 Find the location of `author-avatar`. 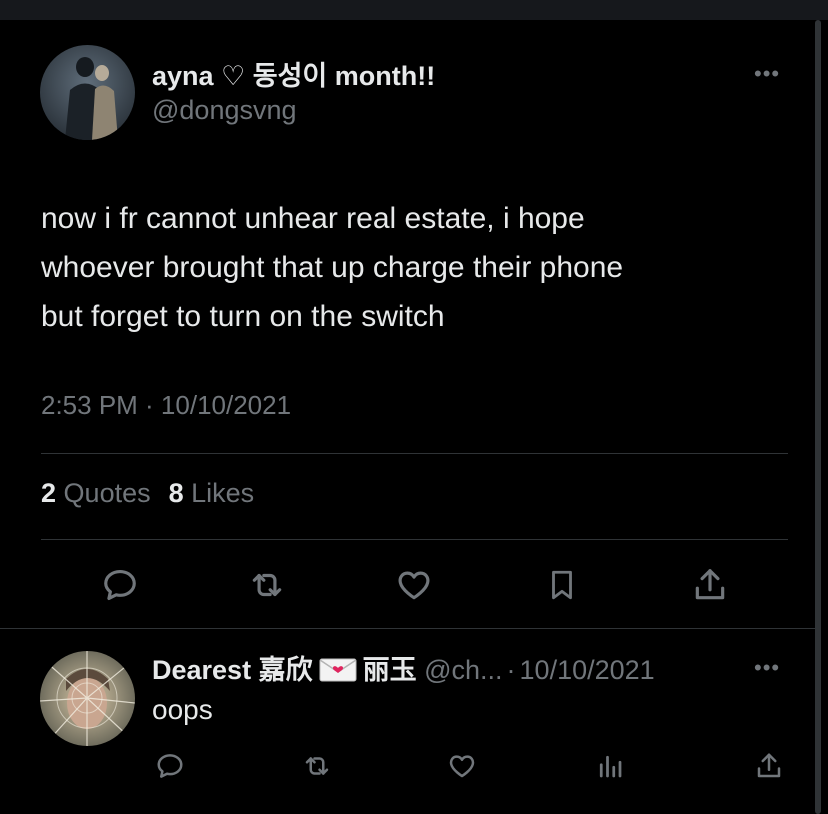

author-avatar is located at coordinates (87, 92).